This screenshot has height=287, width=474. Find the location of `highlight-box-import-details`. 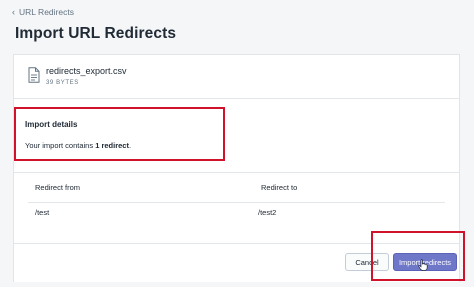

highlight-box-import-details is located at coordinates (119, 134).